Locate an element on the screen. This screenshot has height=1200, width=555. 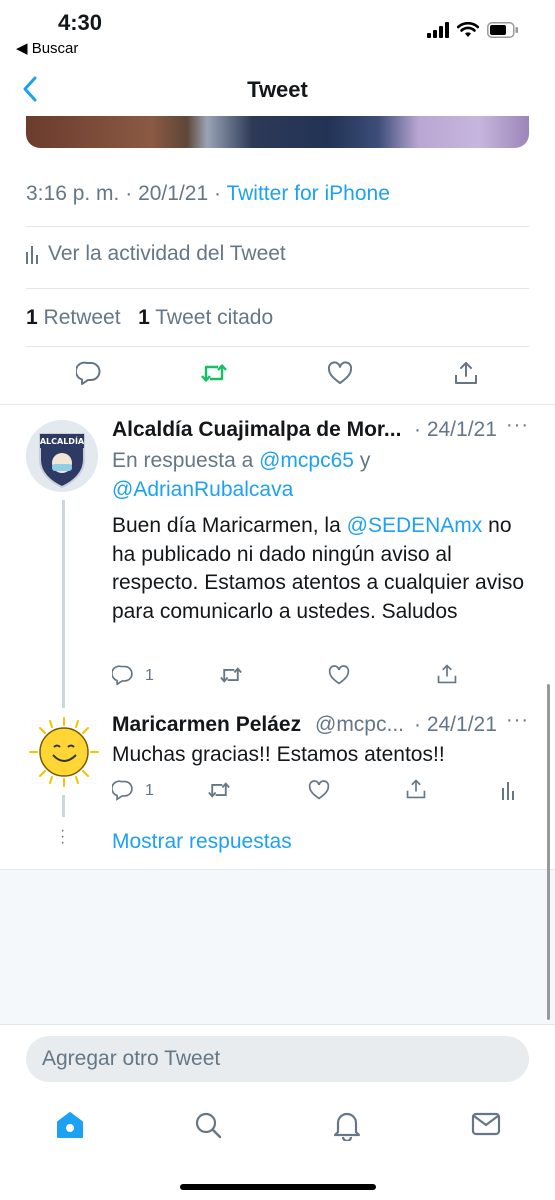
scrollbar is located at coordinates (548, 852).